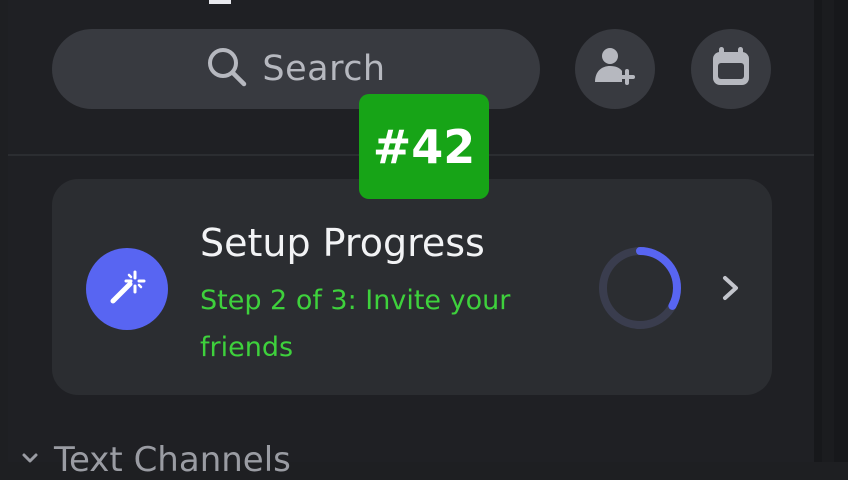 This screenshot has height=480, width=848. I want to click on add-friend-icon, so click(615, 69).